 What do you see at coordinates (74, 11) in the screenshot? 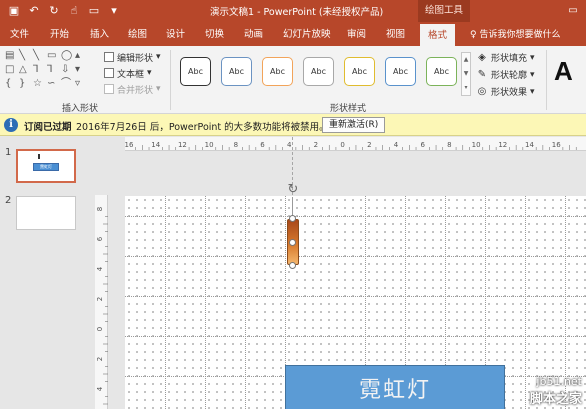
I see `touch-mode-icon: ☝` at bounding box center [74, 11].